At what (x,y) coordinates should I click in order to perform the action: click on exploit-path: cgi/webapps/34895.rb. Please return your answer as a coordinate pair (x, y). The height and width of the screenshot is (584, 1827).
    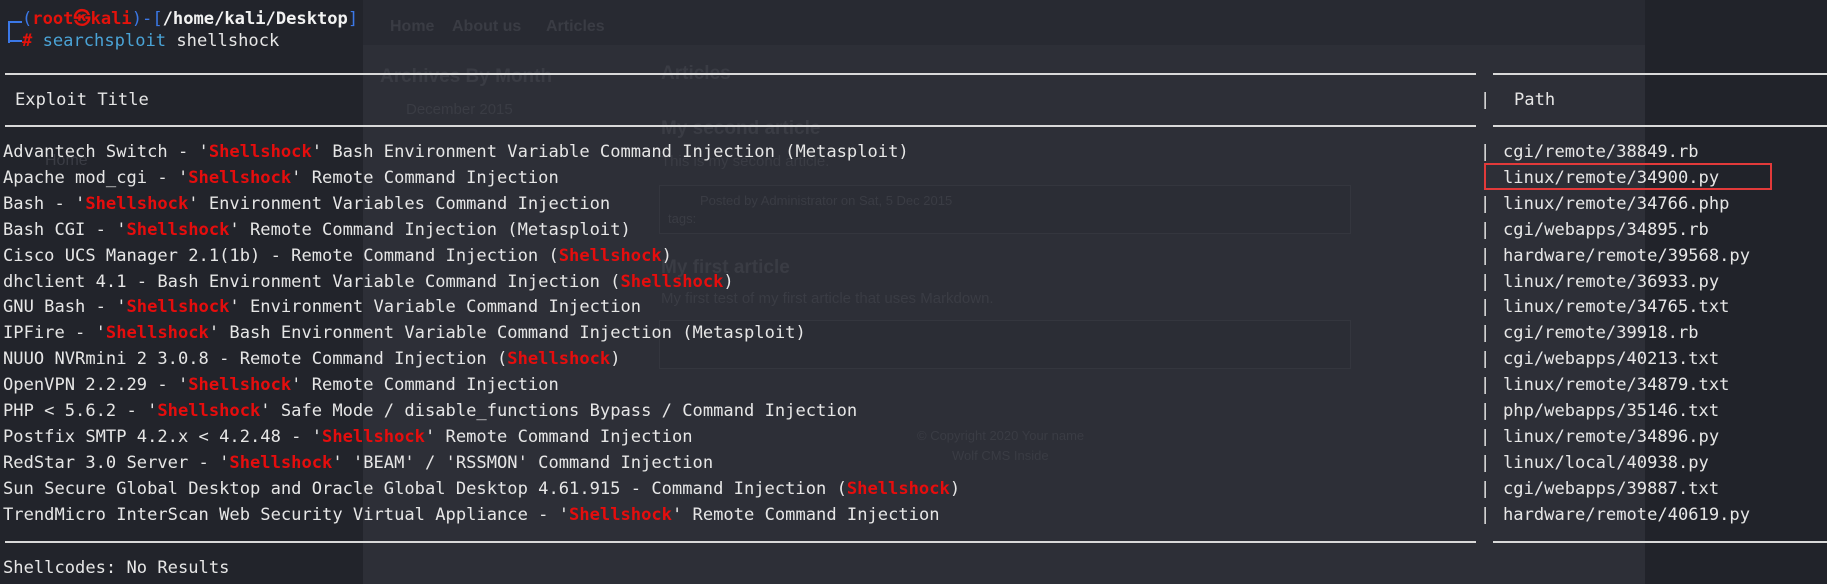
    Looking at the image, I should click on (1606, 230).